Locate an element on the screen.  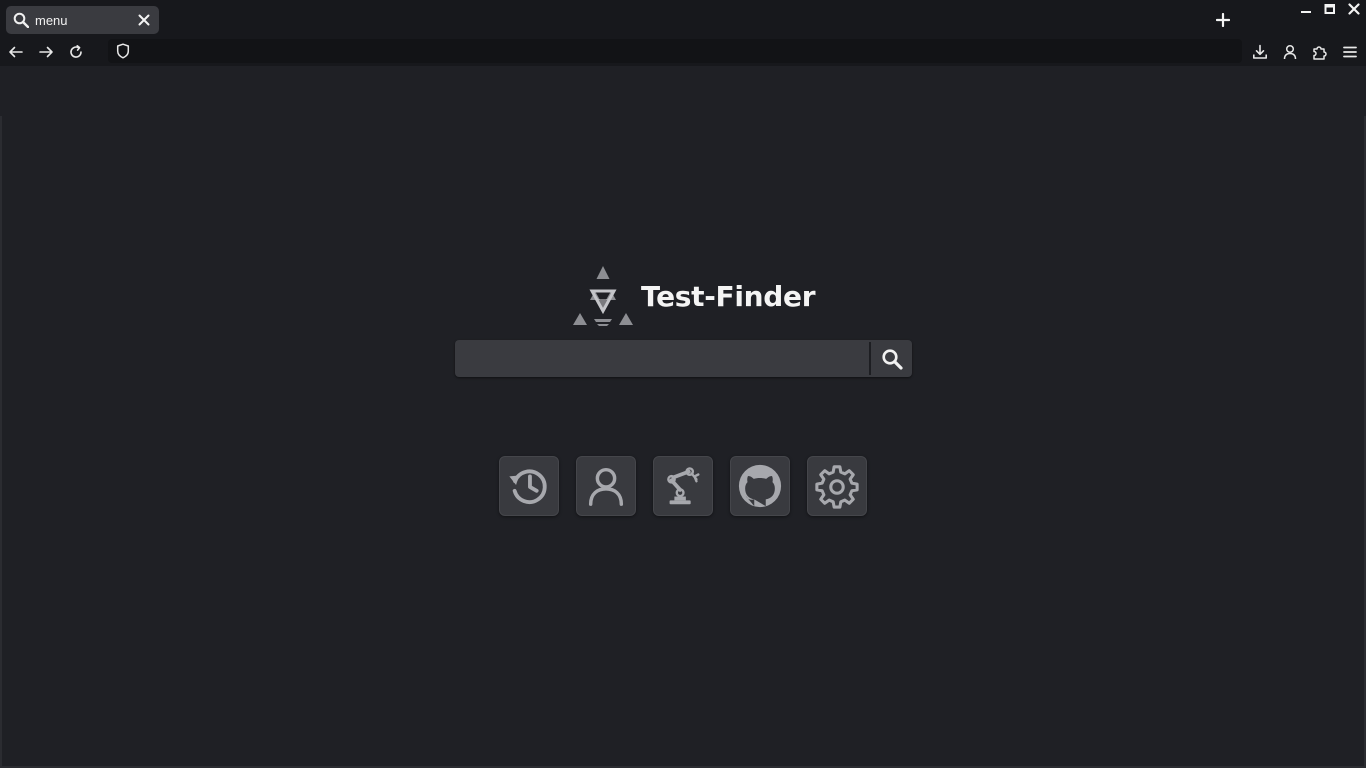
search-input is located at coordinates (662, 358).